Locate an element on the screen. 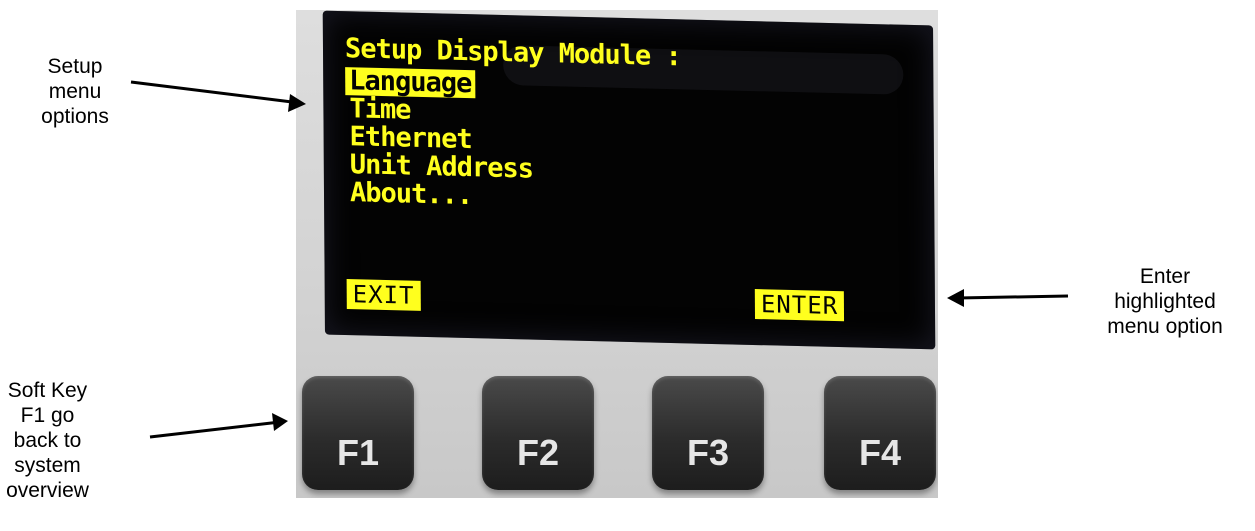 The height and width of the screenshot is (531, 1255). annotation-line: back to is located at coordinates (47, 440).